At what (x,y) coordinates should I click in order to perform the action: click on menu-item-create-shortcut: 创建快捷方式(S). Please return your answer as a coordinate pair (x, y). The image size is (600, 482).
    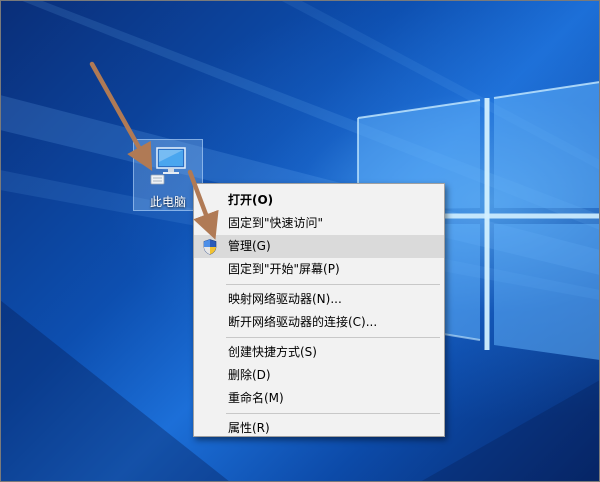
    Looking at the image, I should click on (319, 352).